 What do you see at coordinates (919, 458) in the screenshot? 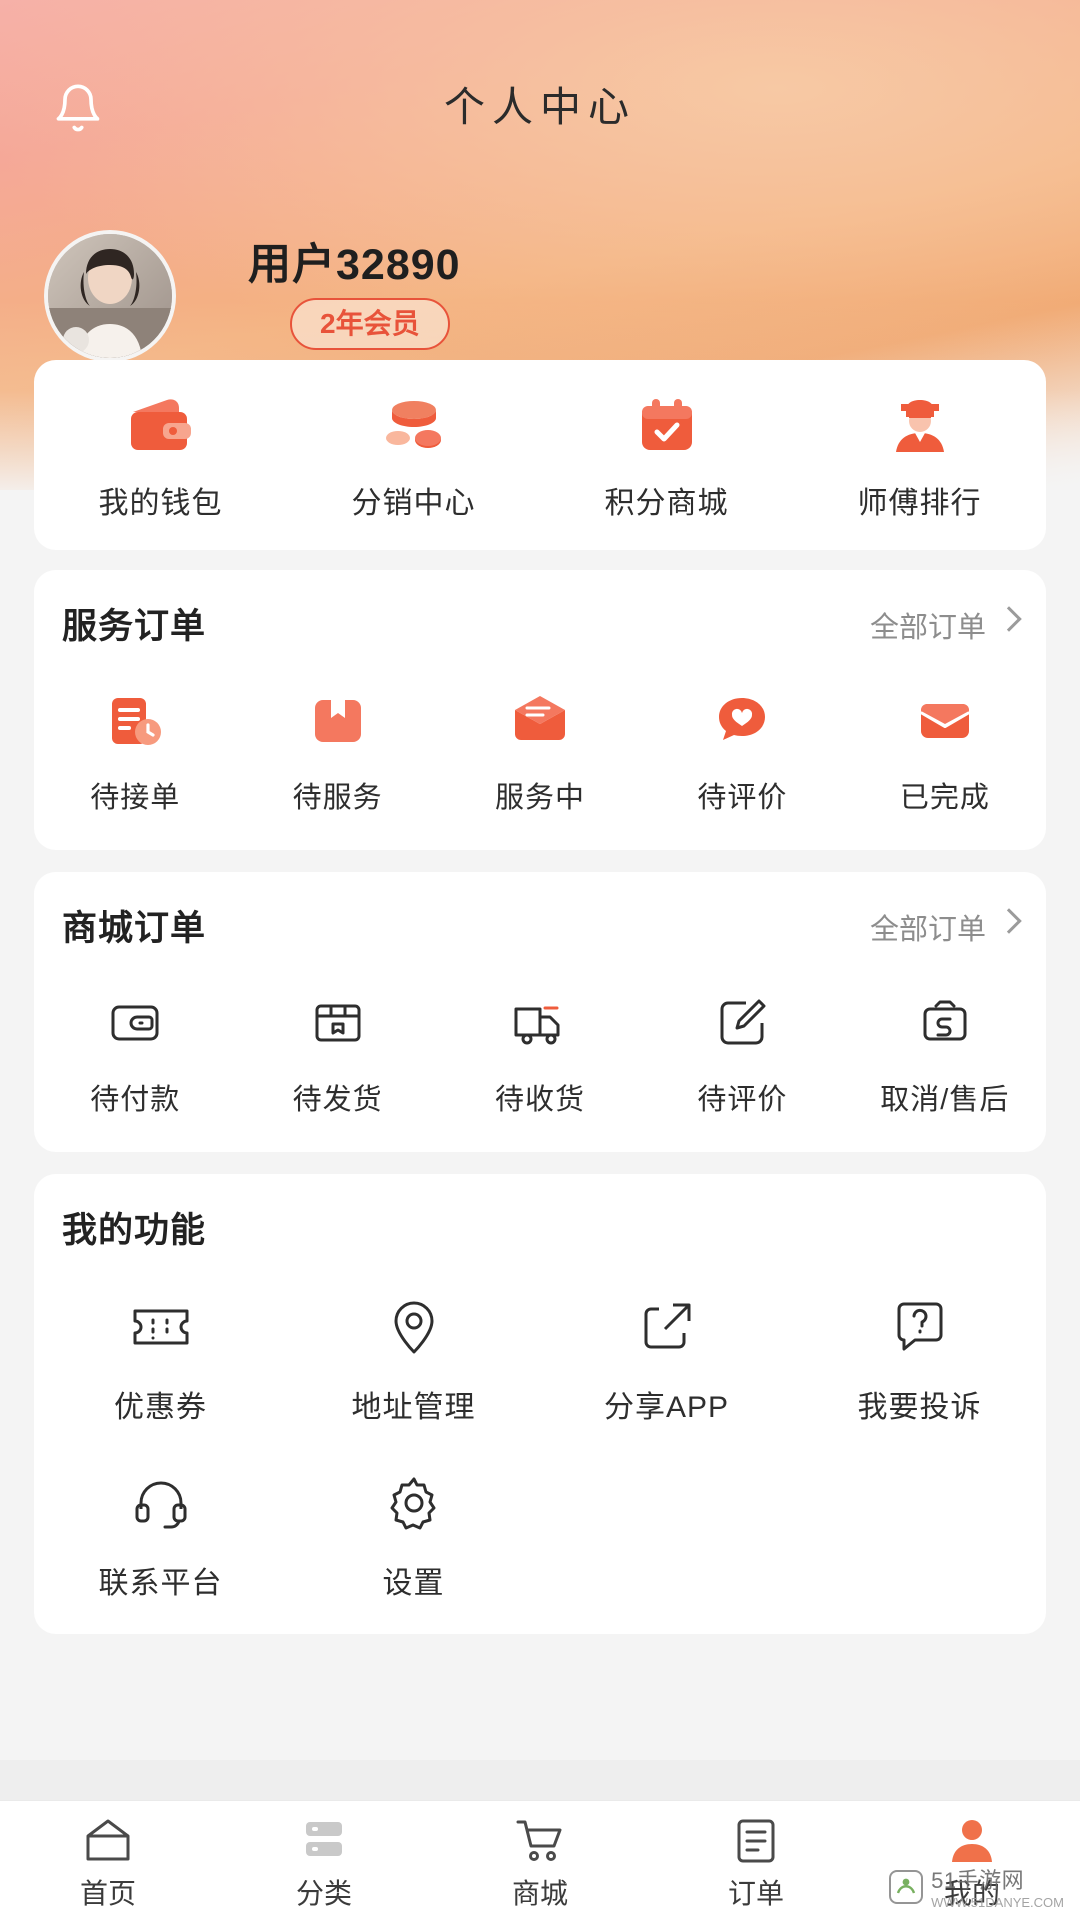
I see `quick-action-worker-rank: 师傅排行` at bounding box center [919, 458].